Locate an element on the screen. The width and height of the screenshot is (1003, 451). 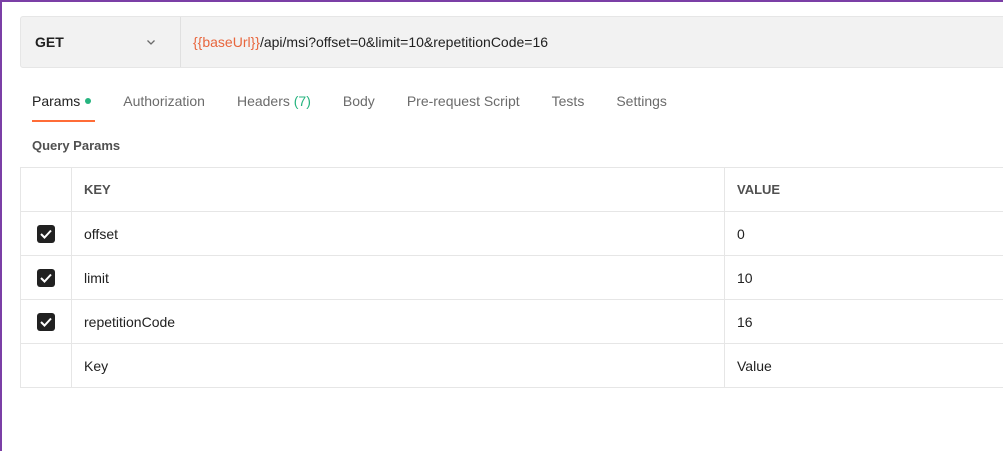
tab-headers: Headers (7) is located at coordinates (274, 107).